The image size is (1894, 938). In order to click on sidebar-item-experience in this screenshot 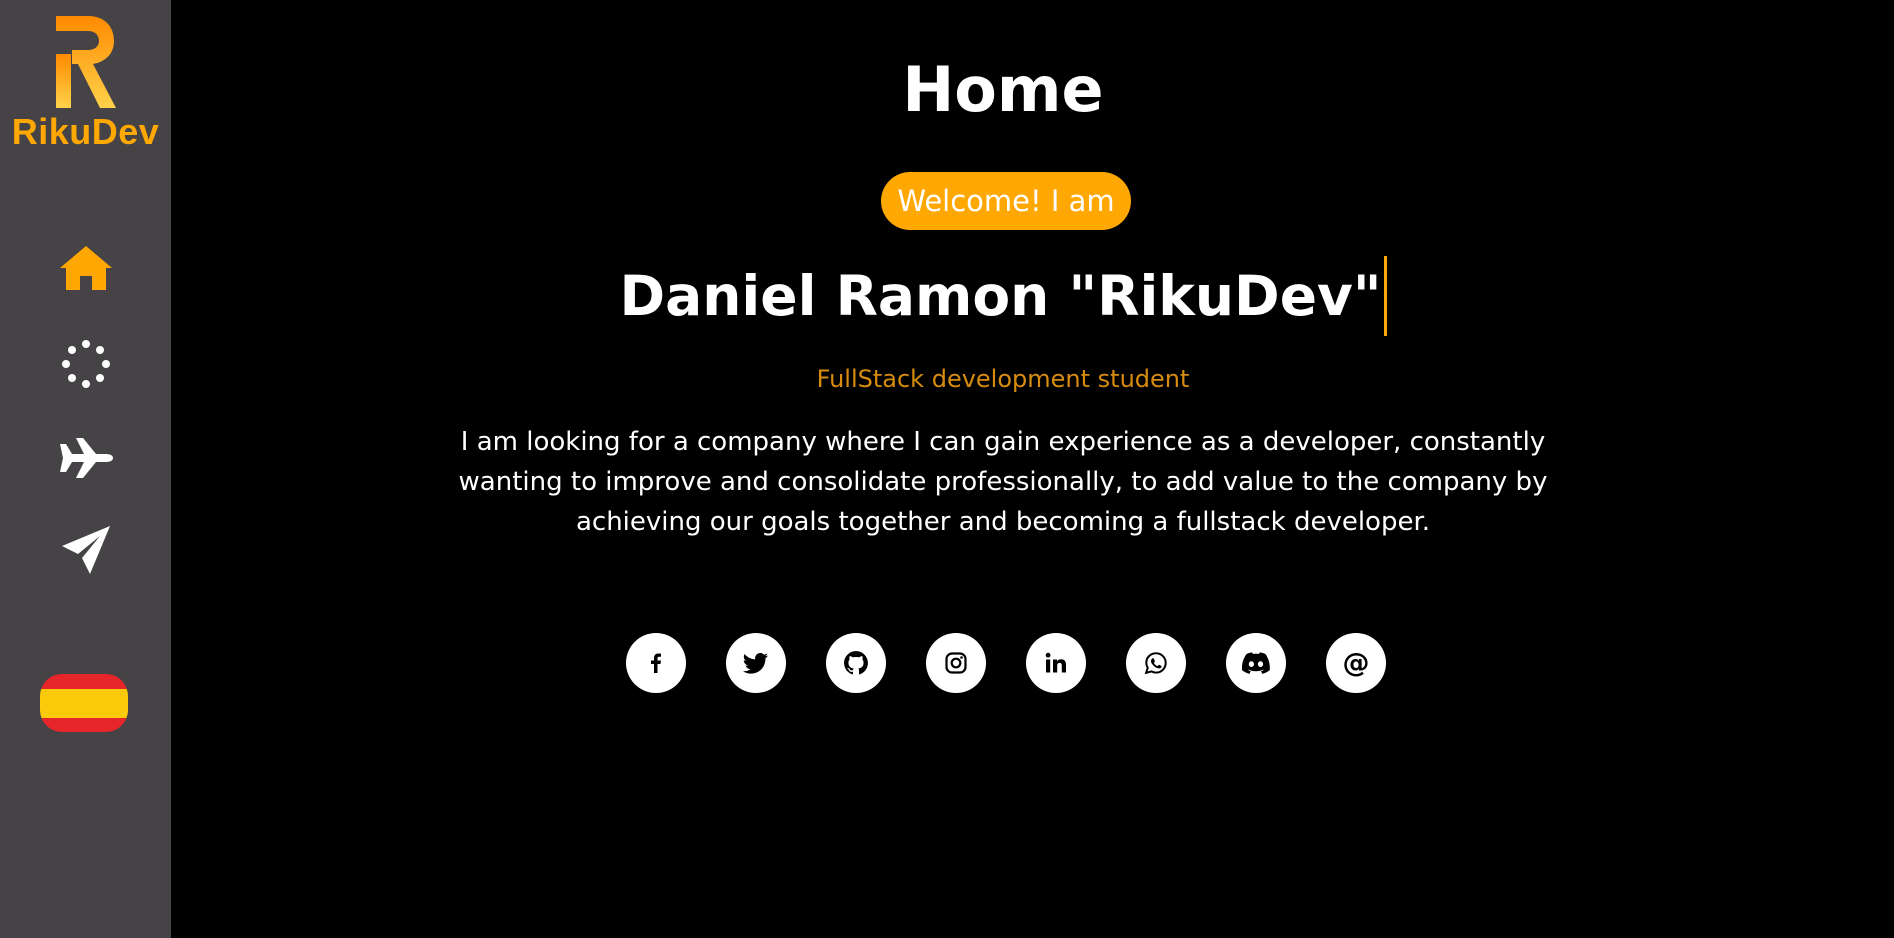, I will do `click(85, 458)`.